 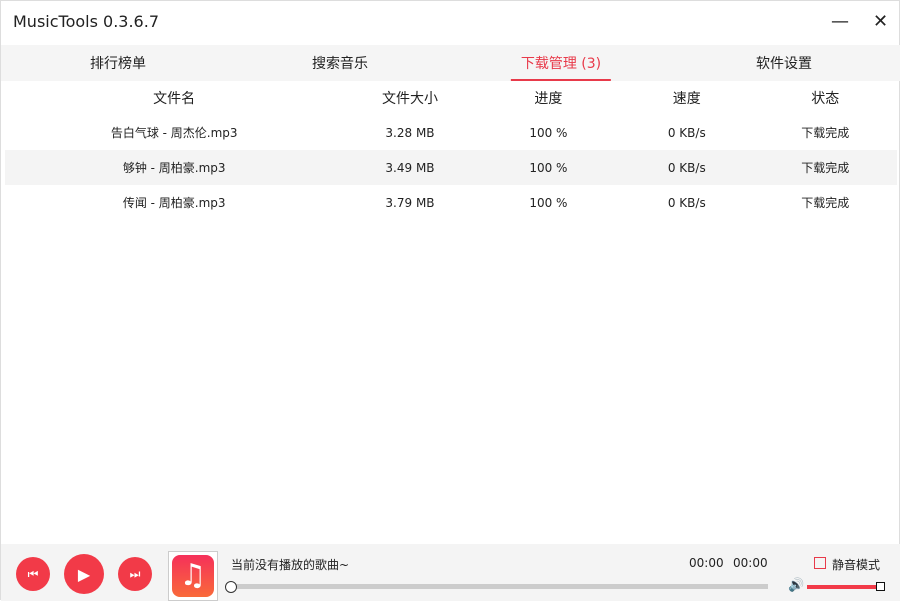 I want to click on now-playing-text: 当前没有播放的歌曲~, so click(x=290, y=565).